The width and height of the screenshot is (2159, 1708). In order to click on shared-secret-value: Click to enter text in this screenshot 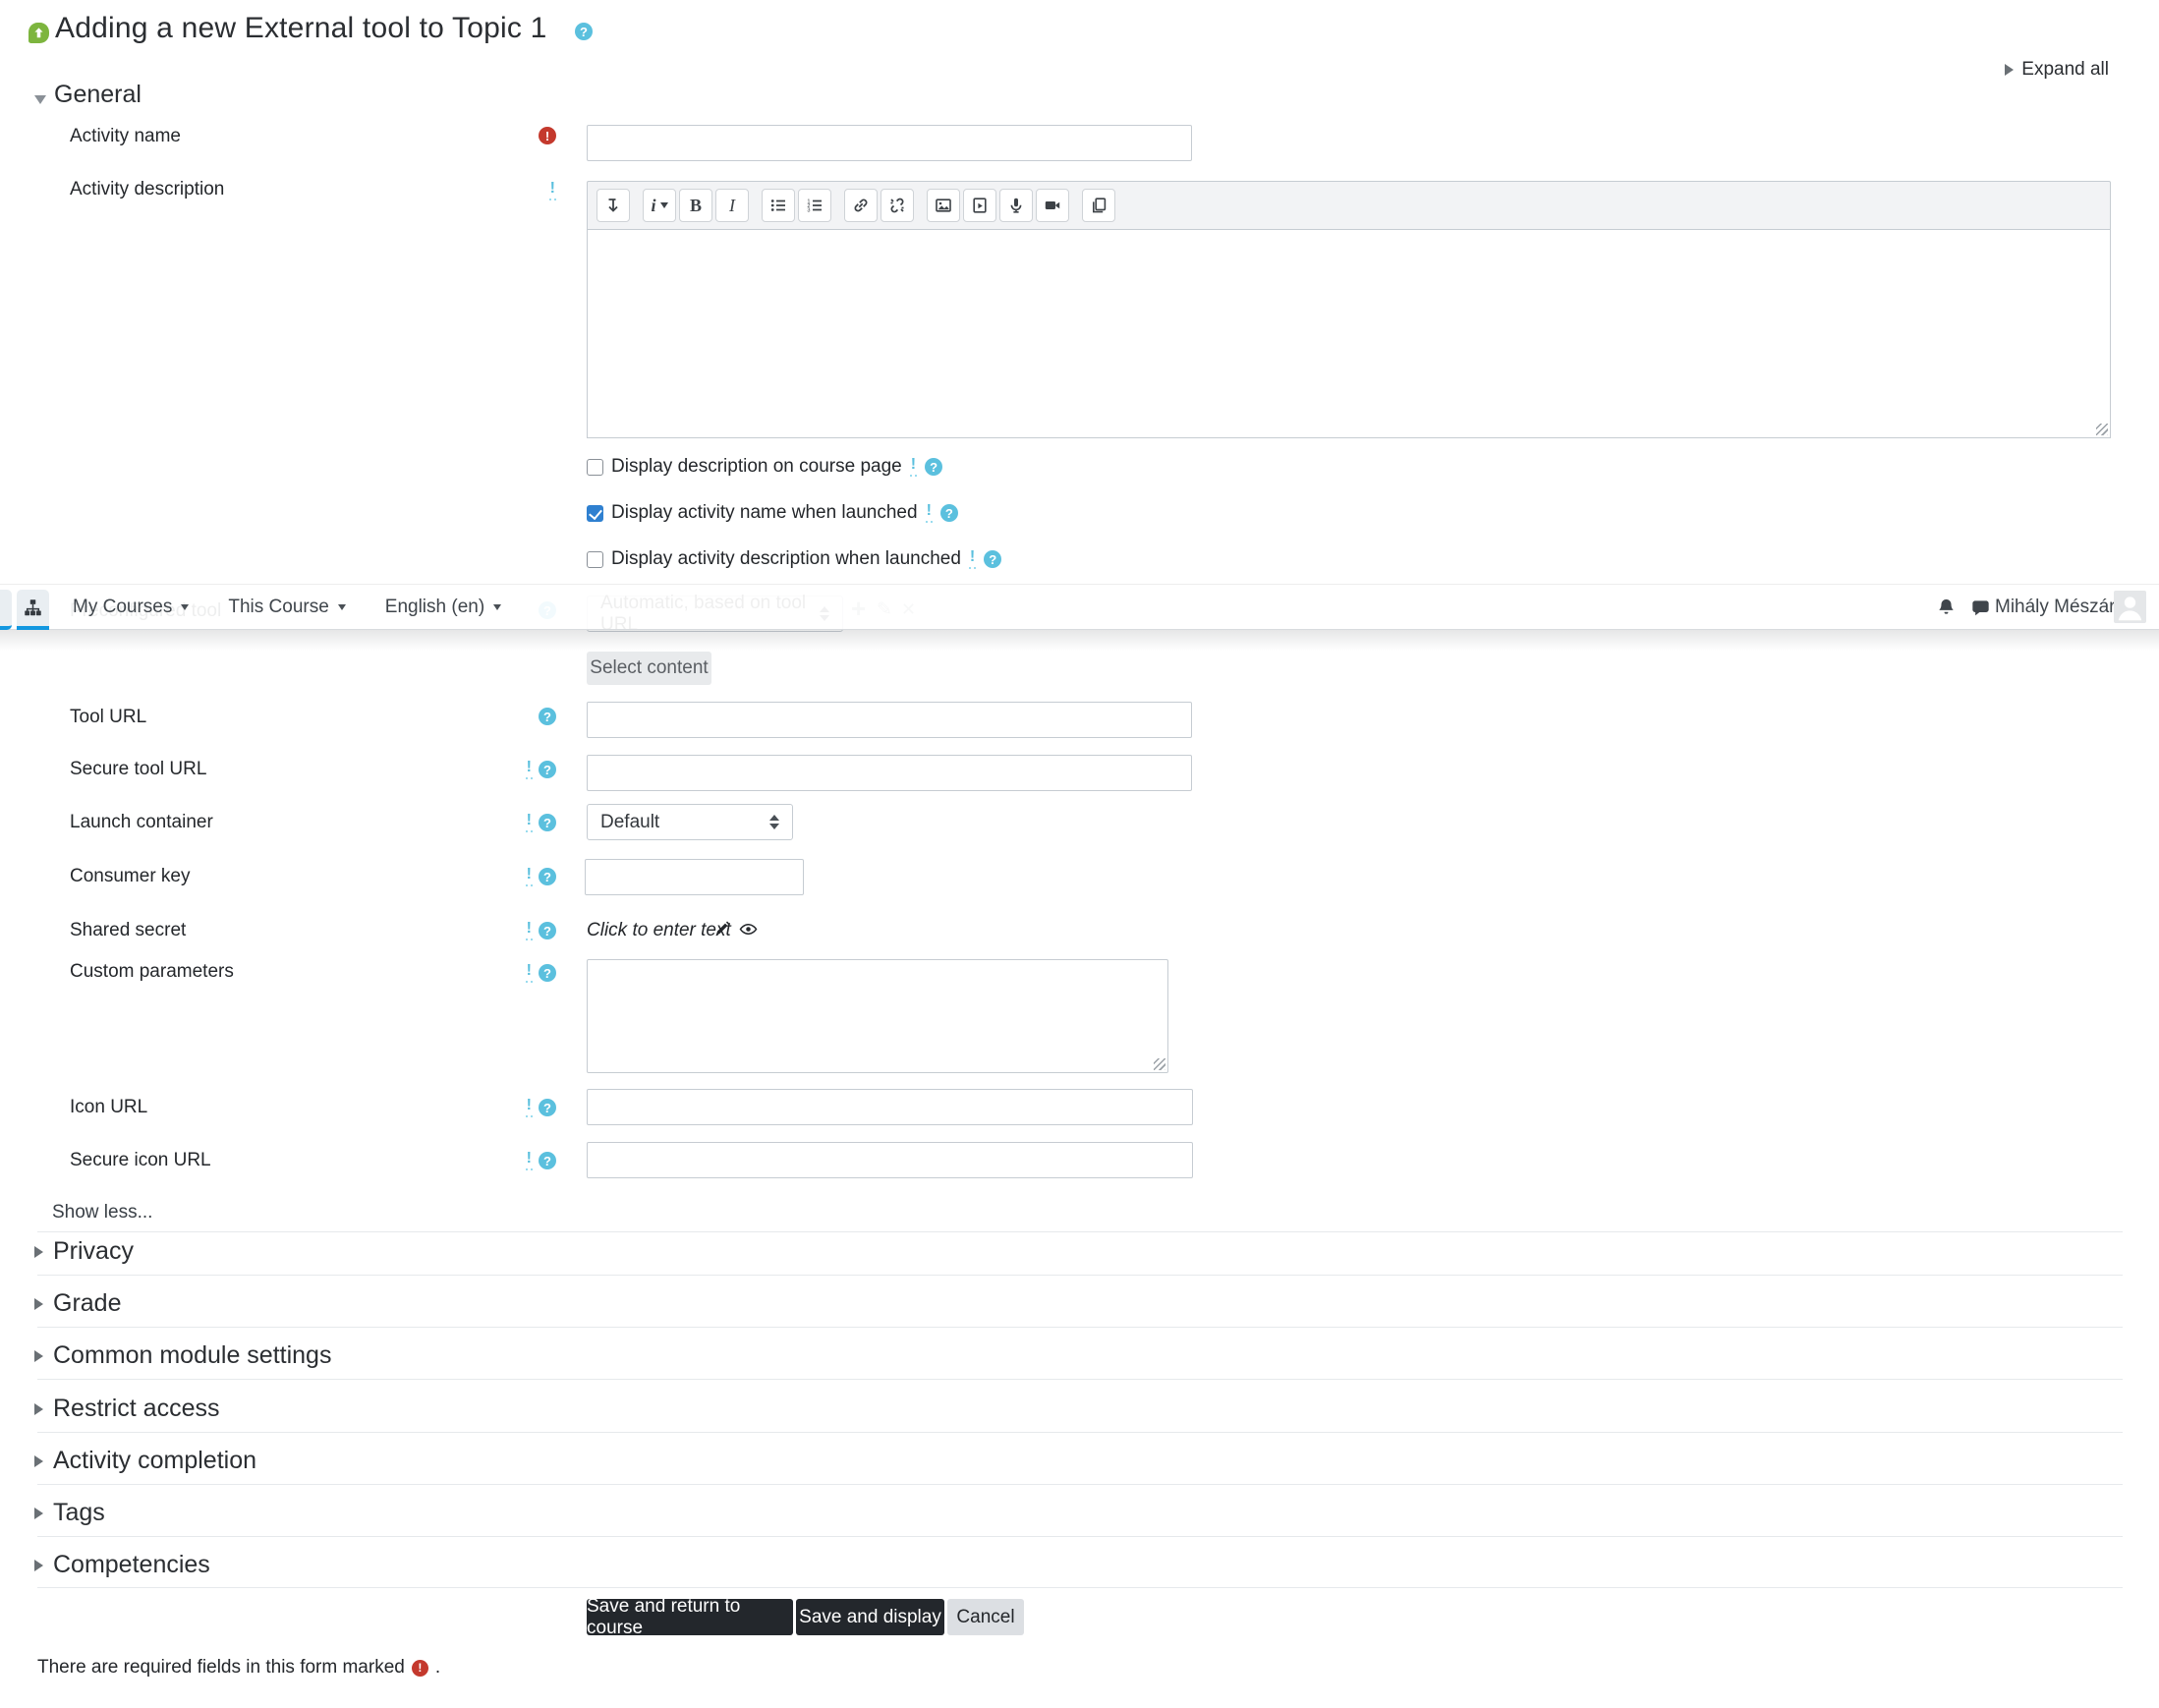, I will do `click(659, 930)`.